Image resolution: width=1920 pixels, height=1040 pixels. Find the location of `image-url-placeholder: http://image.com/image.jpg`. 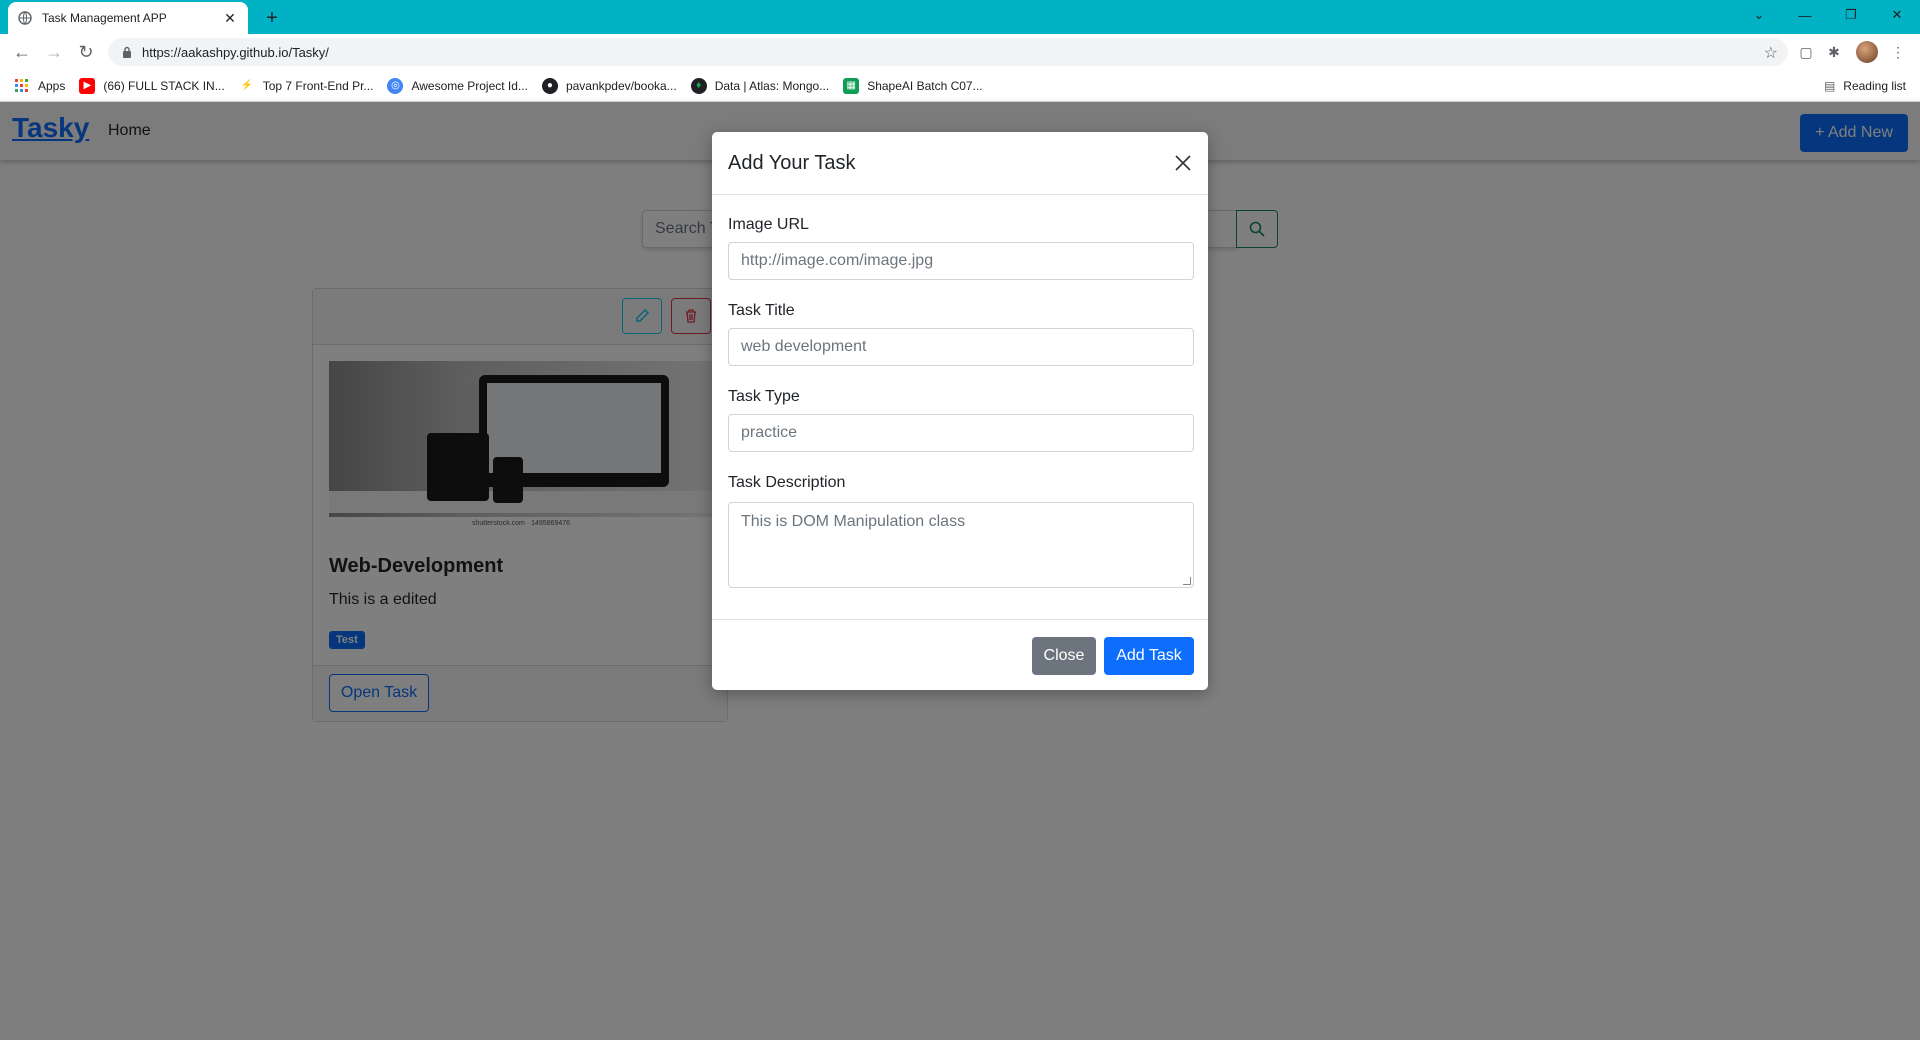

image-url-placeholder: http://image.com/image.jpg is located at coordinates (837, 260).